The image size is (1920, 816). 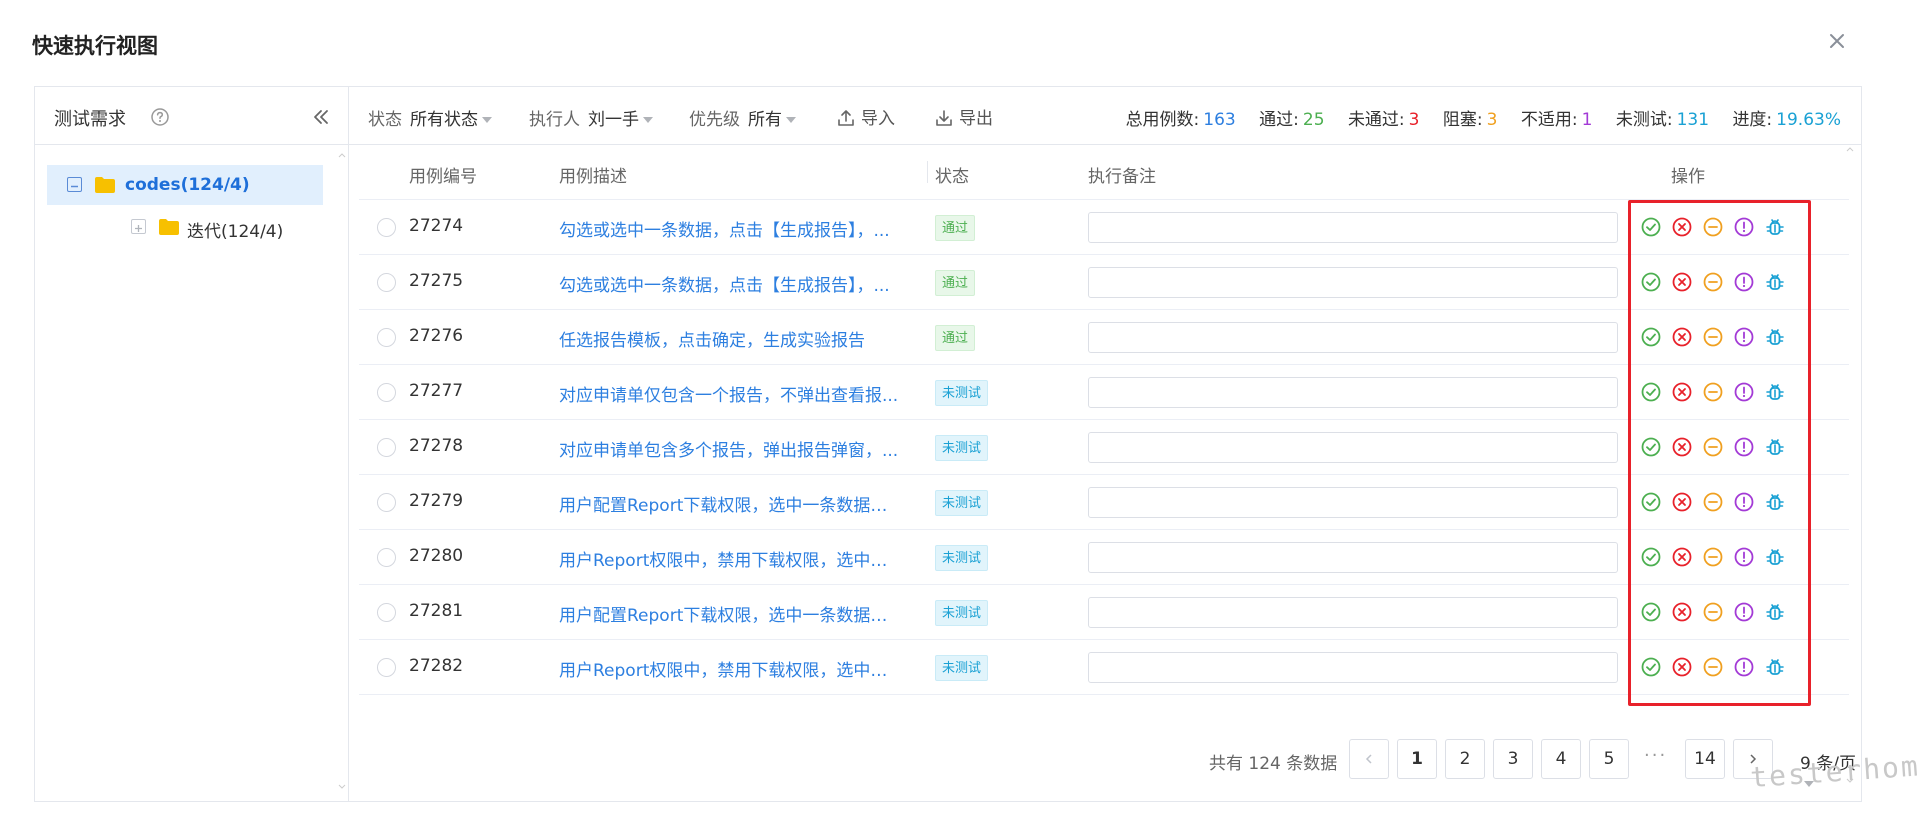 I want to click on status-filter: 状态 所有状态, so click(x=430, y=117).